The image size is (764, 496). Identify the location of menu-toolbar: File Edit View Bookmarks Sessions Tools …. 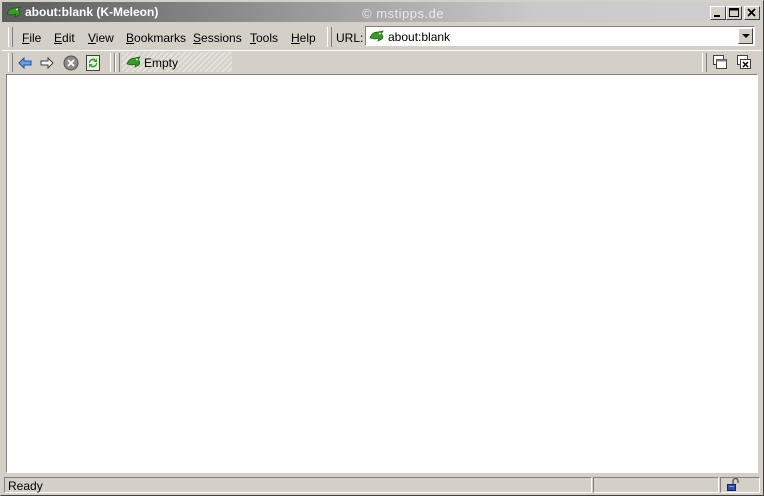
(382, 37).